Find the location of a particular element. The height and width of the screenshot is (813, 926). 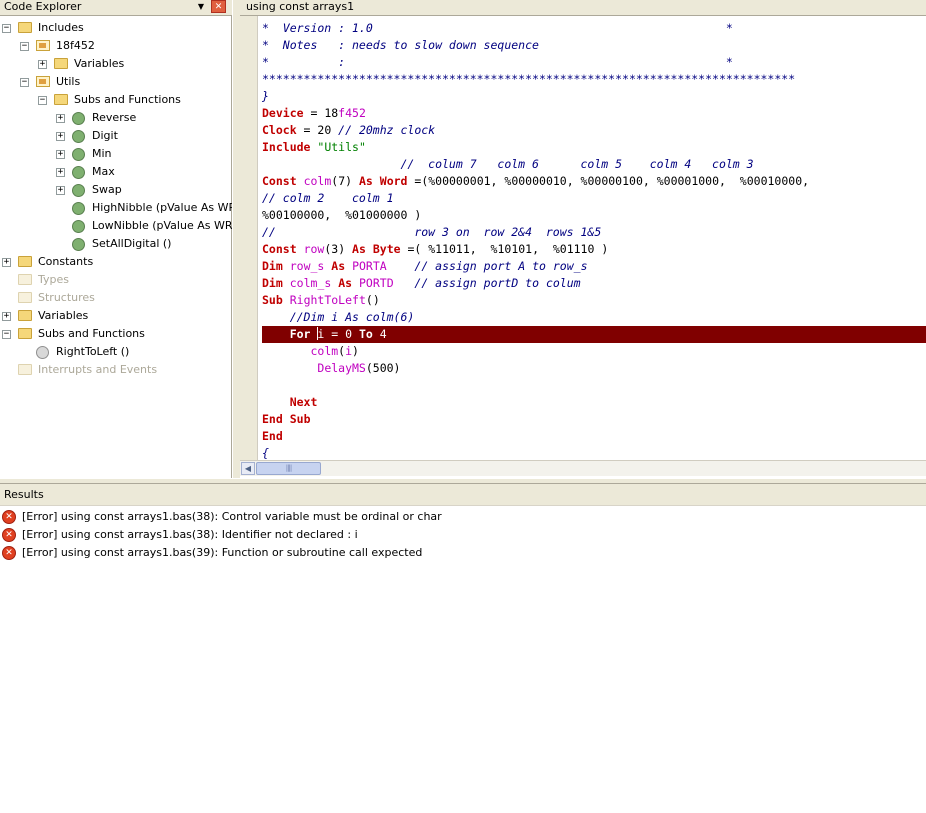

code-line: Sub RightToLeft() is located at coordinates (321, 300).